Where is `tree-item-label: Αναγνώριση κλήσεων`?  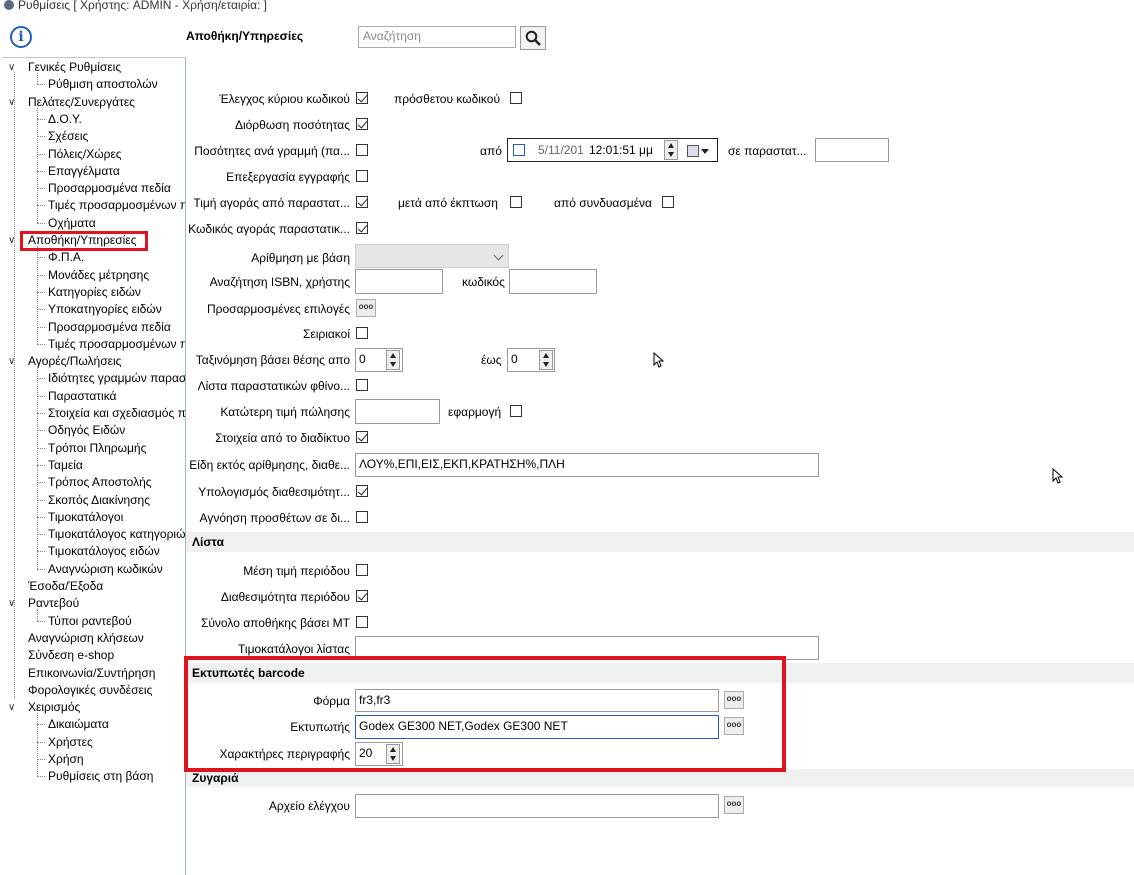 tree-item-label: Αναγνώριση κλήσεων is located at coordinates (86, 637).